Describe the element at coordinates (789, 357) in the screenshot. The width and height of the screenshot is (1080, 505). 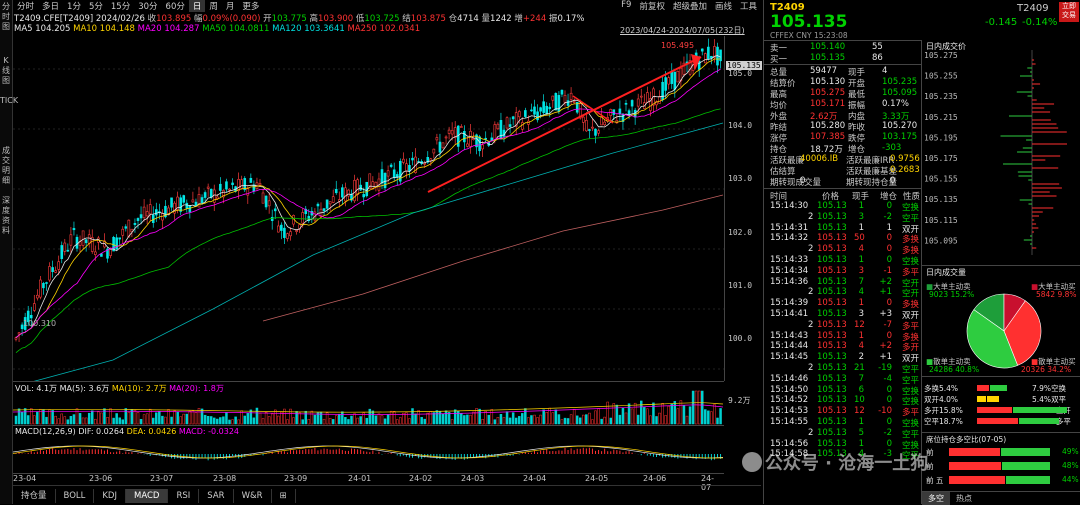
I see `trade-time: 15:14:45` at that location.